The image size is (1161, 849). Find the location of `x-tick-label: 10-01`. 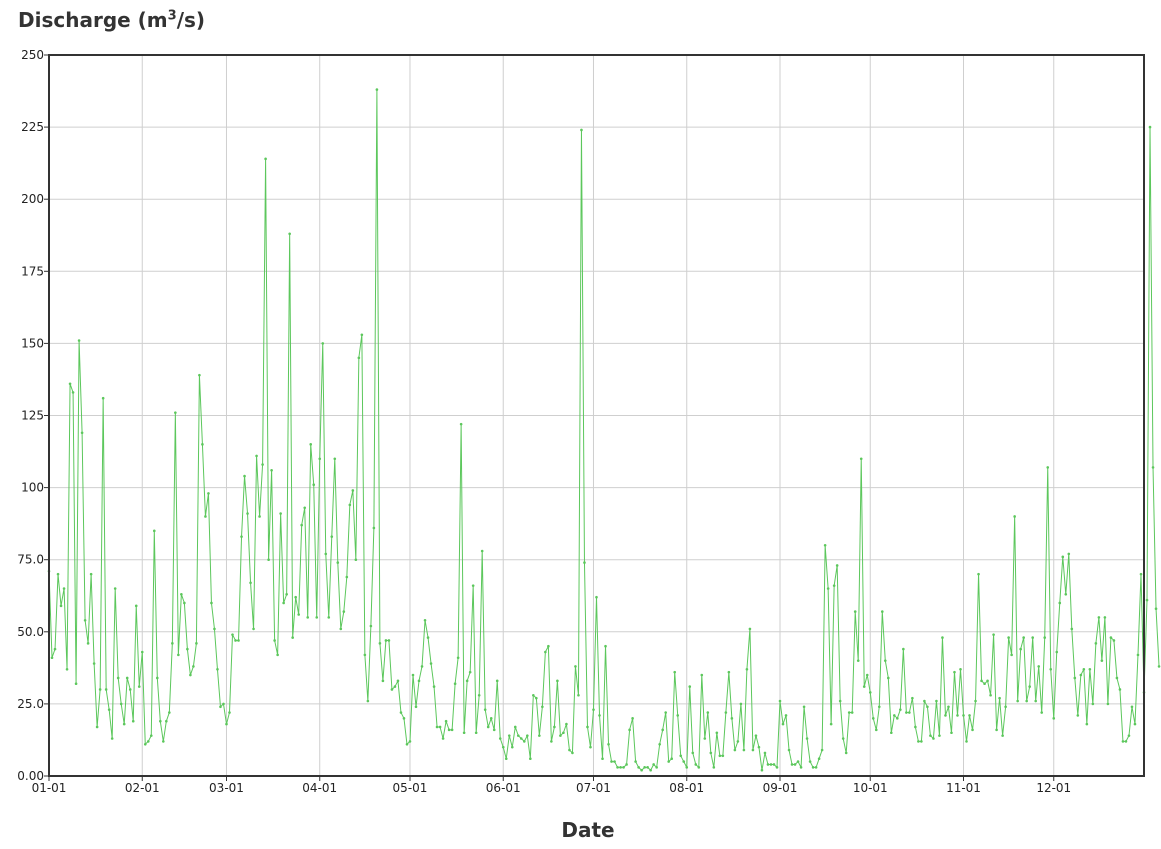

x-tick-label: 10-01 is located at coordinates (870, 788).